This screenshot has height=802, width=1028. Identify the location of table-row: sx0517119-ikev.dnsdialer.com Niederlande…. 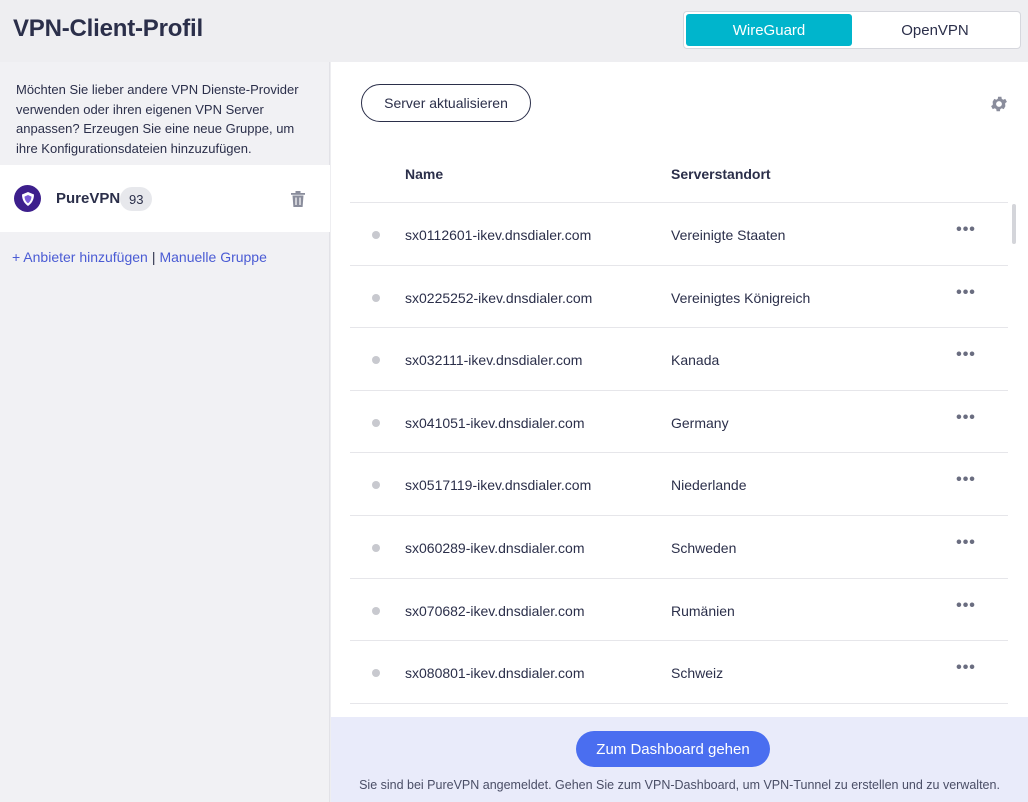
(679, 484).